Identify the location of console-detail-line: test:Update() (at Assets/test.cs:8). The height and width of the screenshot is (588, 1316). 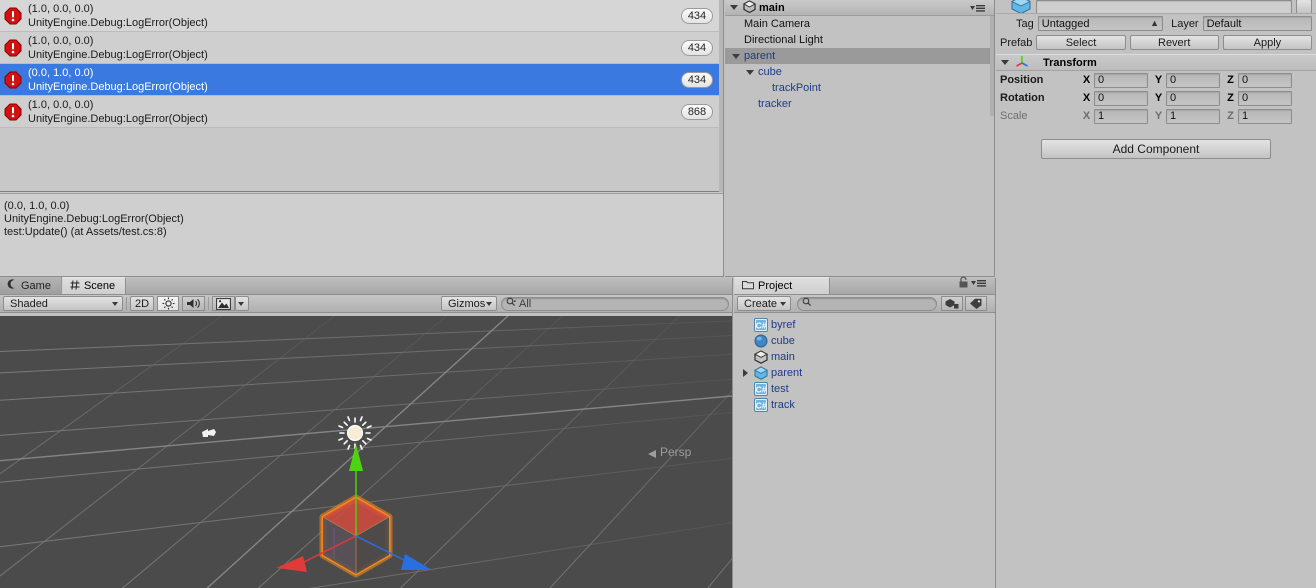
(85, 232).